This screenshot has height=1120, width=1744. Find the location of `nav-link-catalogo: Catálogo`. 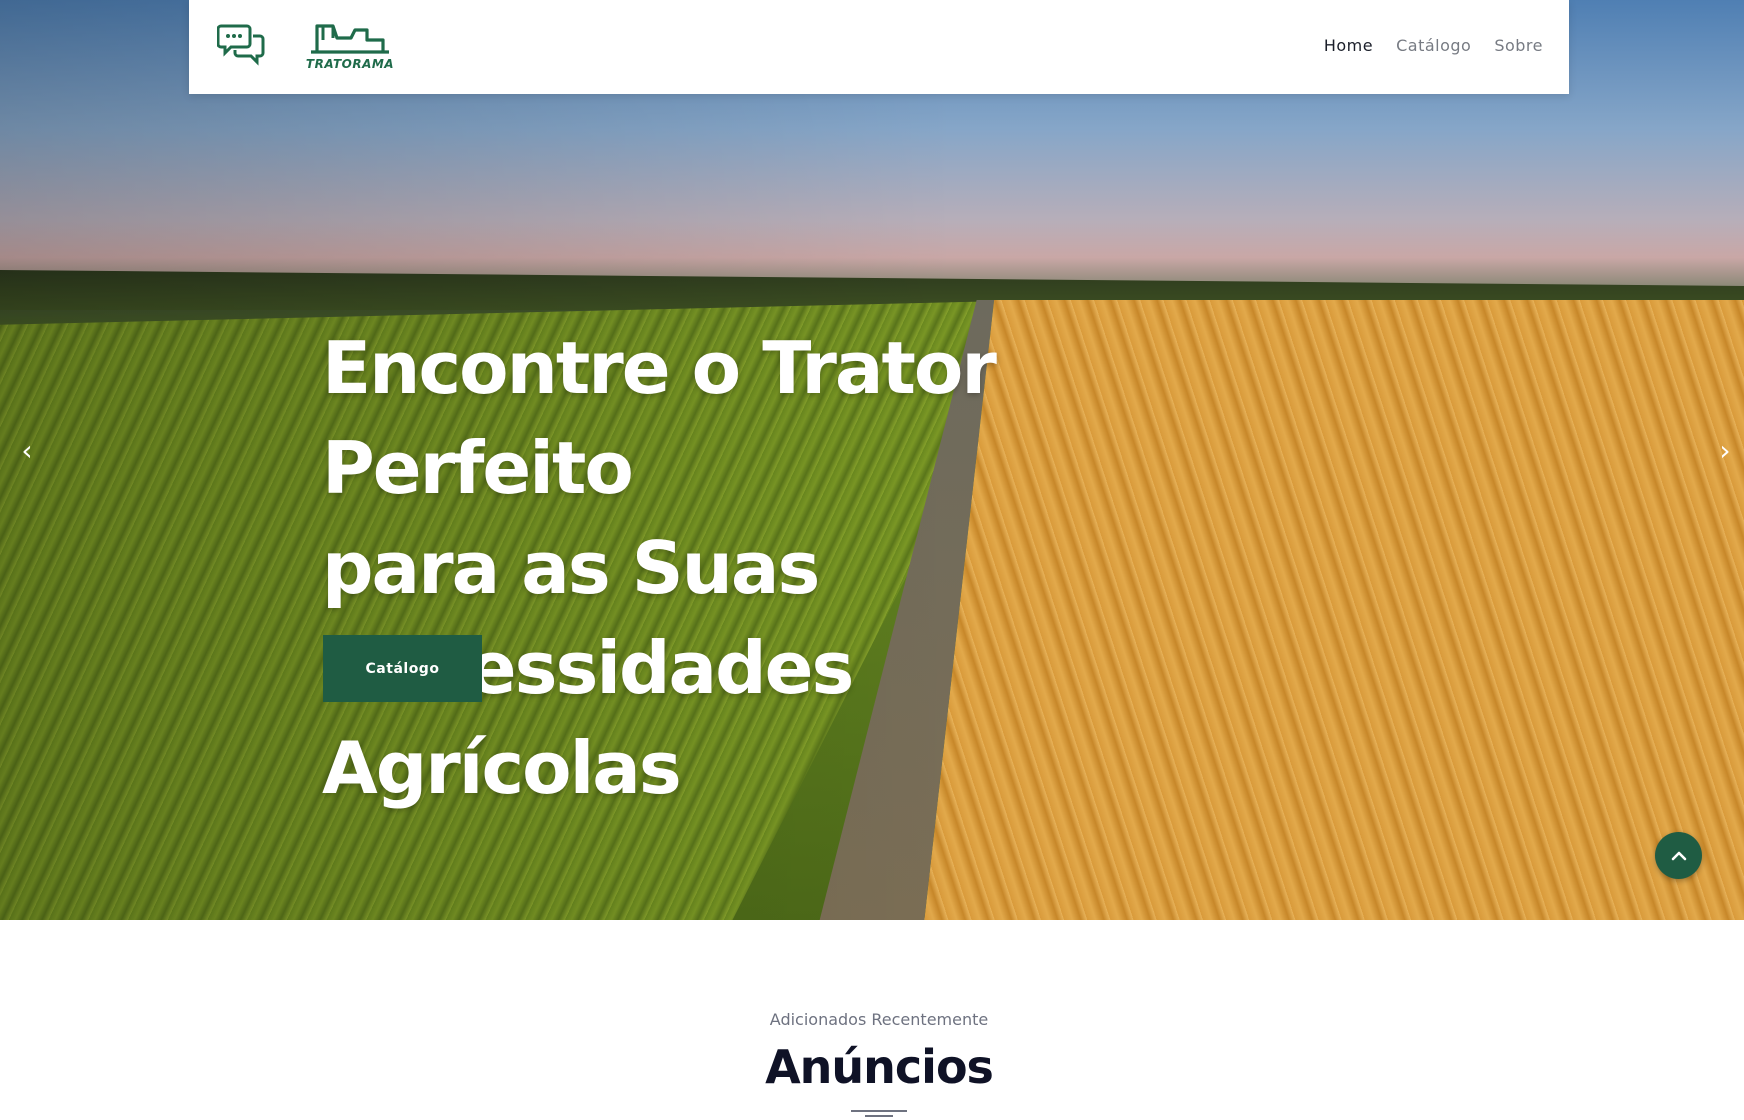

nav-link-catalogo: Catálogo is located at coordinates (1433, 45).